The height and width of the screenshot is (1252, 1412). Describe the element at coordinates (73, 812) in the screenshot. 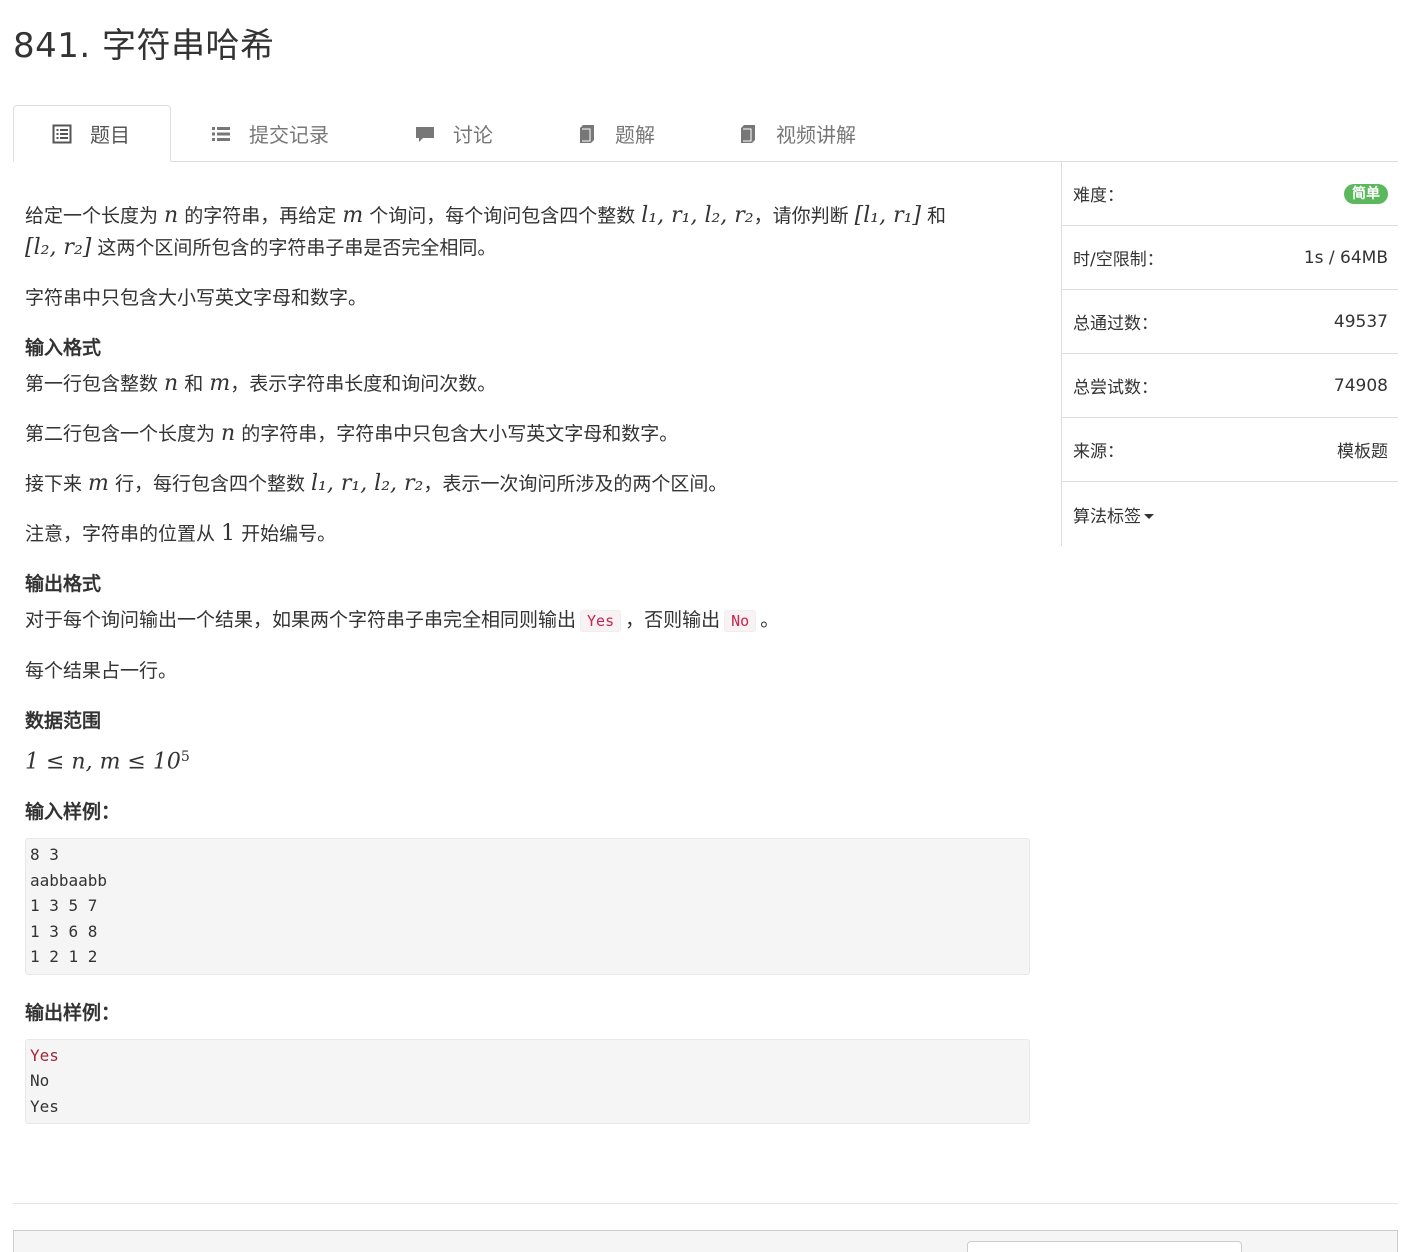

I see `sample-input-title: 输入样例：` at that location.